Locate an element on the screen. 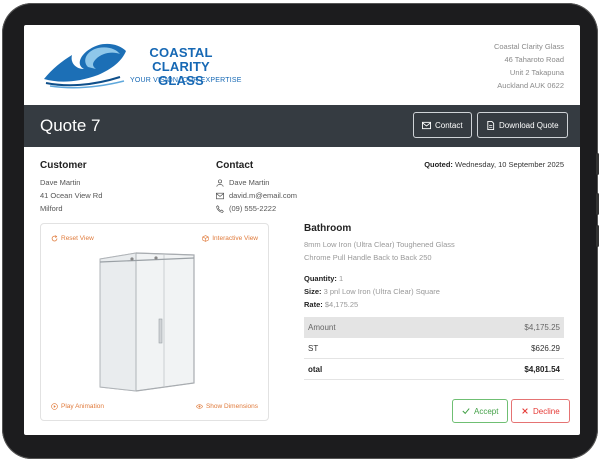 The height and width of the screenshot is (462, 600). rate-value: $4,175.25 is located at coordinates (341, 304).